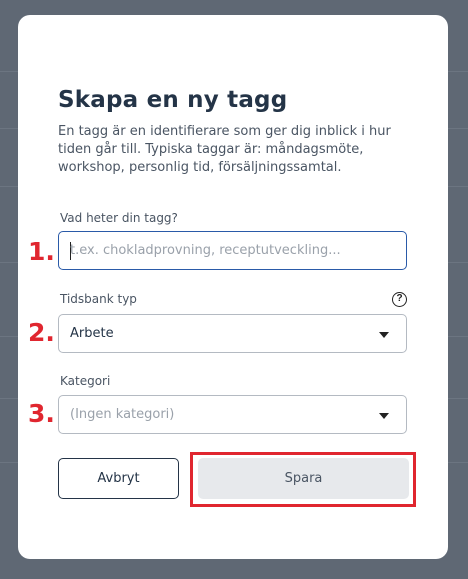  I want to click on category-label: Kategori, so click(85, 381).